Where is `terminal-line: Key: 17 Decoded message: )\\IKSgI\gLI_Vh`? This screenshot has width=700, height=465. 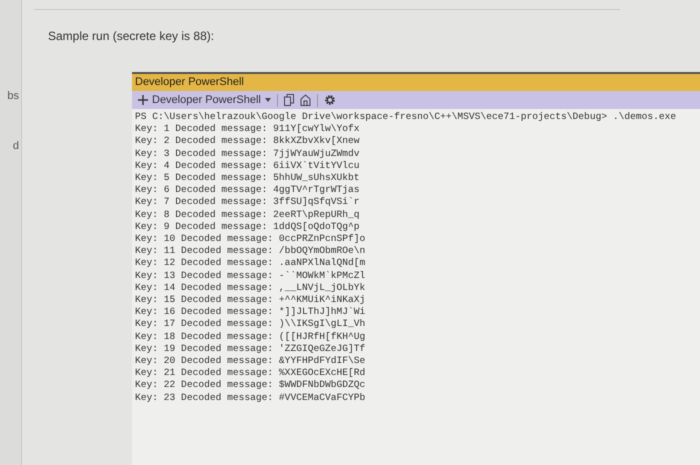 terminal-line: Key: 17 Decoded message: )\\IKSgI\gLI_Vh is located at coordinates (250, 324).